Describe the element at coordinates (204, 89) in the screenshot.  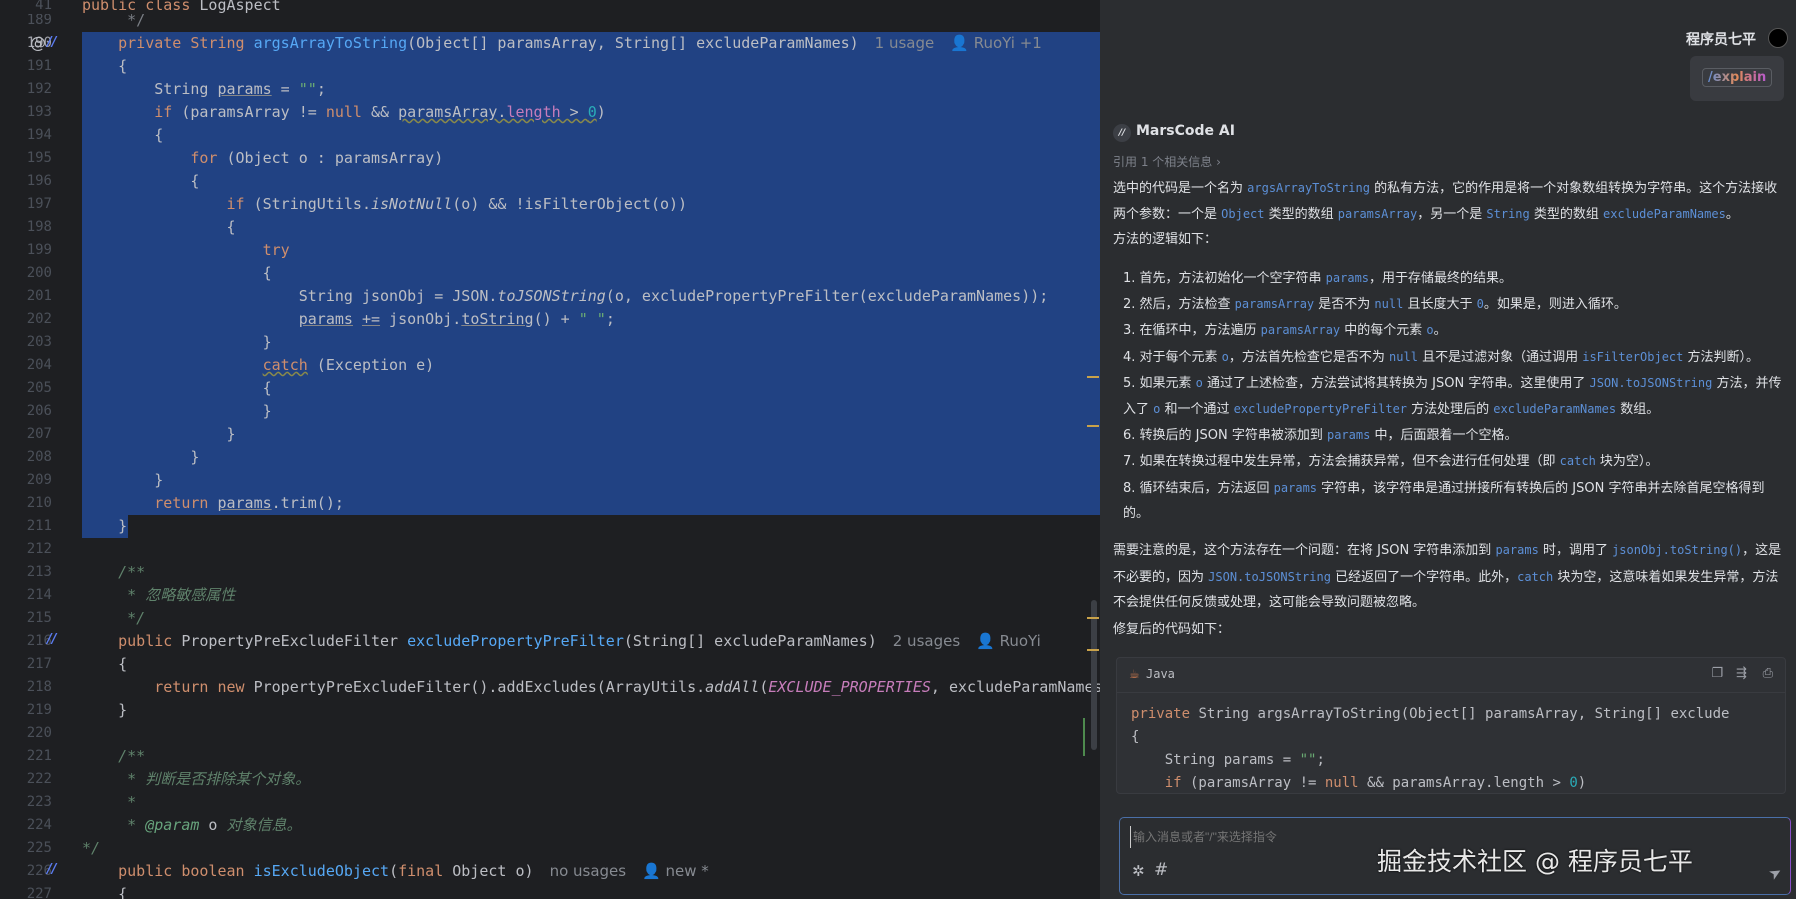
I see `code-line: String params = "";` at that location.